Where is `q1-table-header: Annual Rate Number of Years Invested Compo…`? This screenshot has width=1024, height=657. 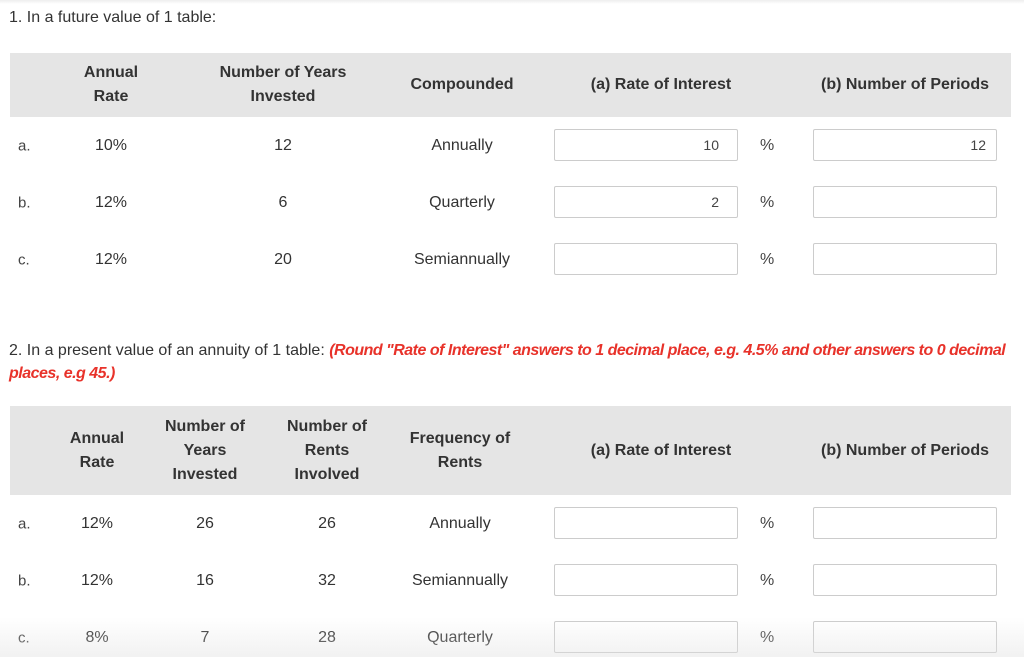
q1-table-header: Annual Rate Number of Years Invested Compo… is located at coordinates (510, 85).